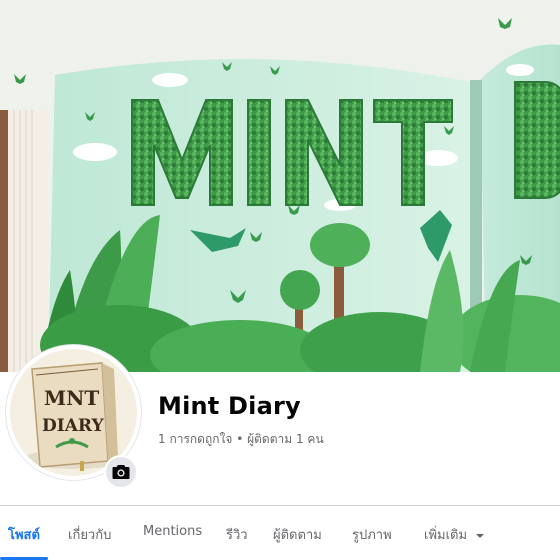 The height and width of the screenshot is (560, 560). I want to click on tab-more: เพิ่มเติม, so click(454, 534).